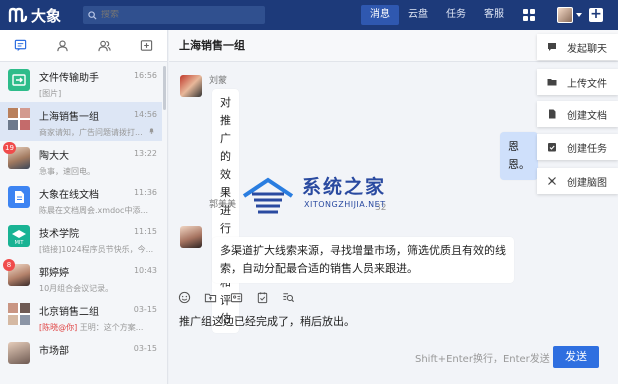 The width and height of the screenshot is (618, 384). Describe the element at coordinates (456, 15) in the screenshot. I see `tab-tasks: 任务` at that location.